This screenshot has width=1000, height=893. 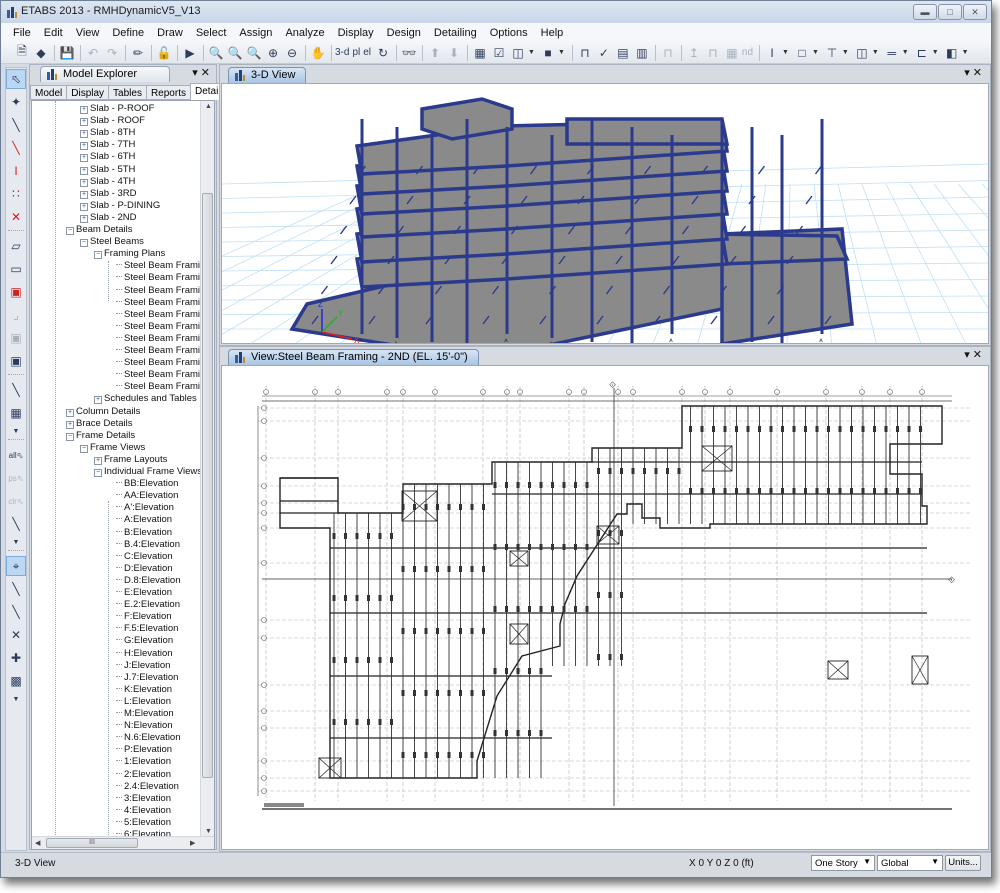 I want to click on menu-view: View, so click(x=88, y=33).